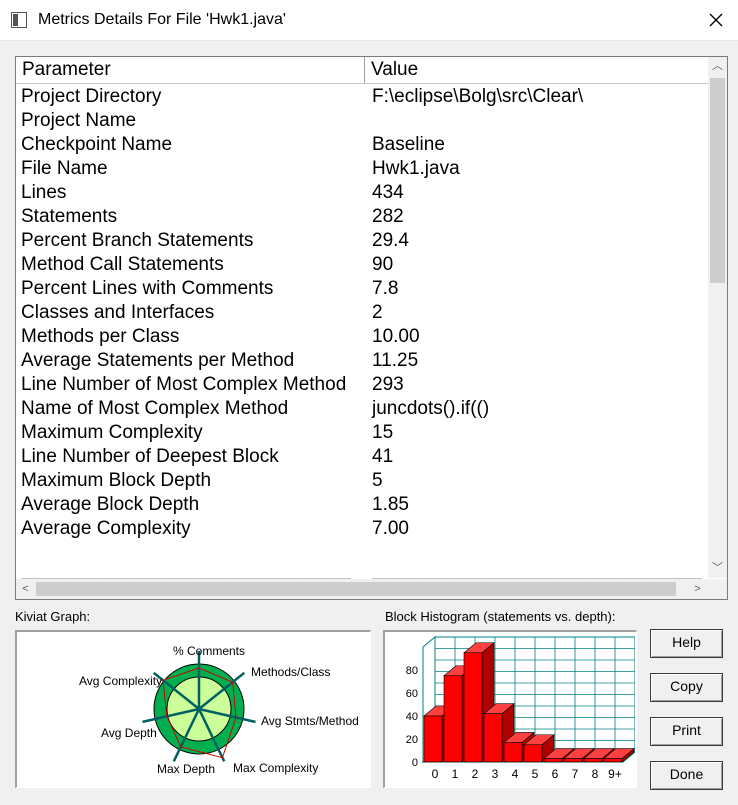 The image size is (738, 805). I want to click on row-parameter: Line Number of Deepest Block, so click(150, 456).